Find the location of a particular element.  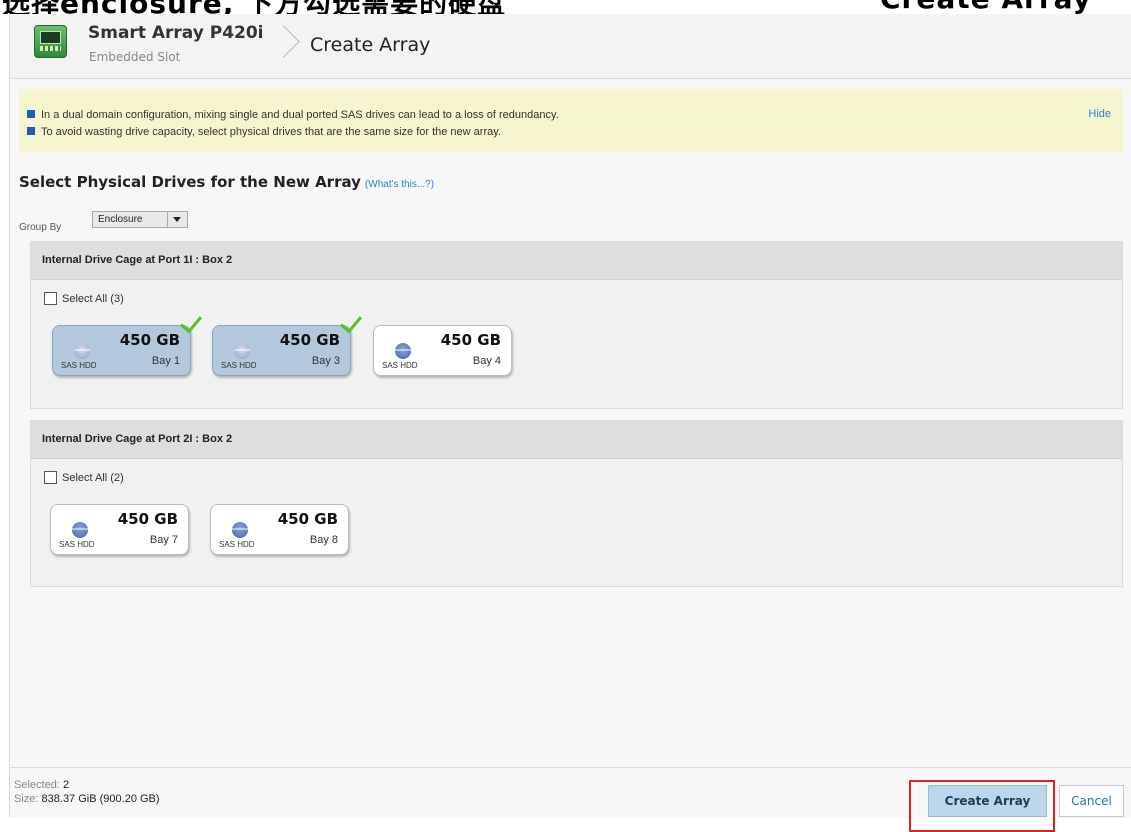

page-title: Create Array is located at coordinates (370, 45).